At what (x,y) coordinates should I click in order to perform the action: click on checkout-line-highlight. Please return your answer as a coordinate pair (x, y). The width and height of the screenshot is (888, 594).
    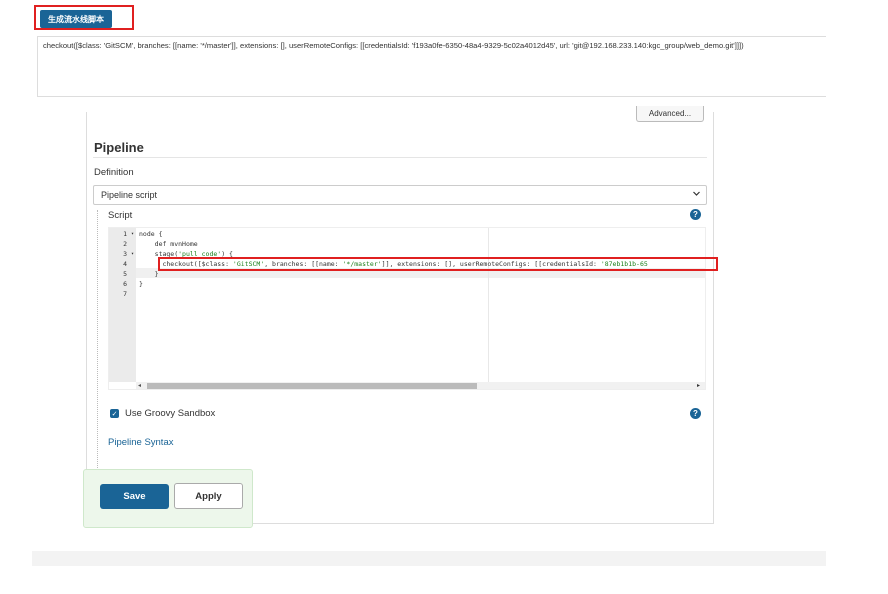
    Looking at the image, I should click on (438, 264).